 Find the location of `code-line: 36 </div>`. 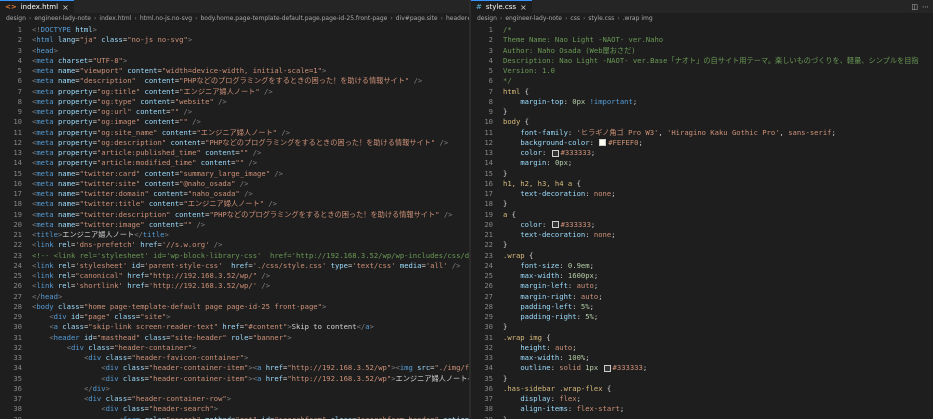

code-line: 36 </div> is located at coordinates (234, 389).